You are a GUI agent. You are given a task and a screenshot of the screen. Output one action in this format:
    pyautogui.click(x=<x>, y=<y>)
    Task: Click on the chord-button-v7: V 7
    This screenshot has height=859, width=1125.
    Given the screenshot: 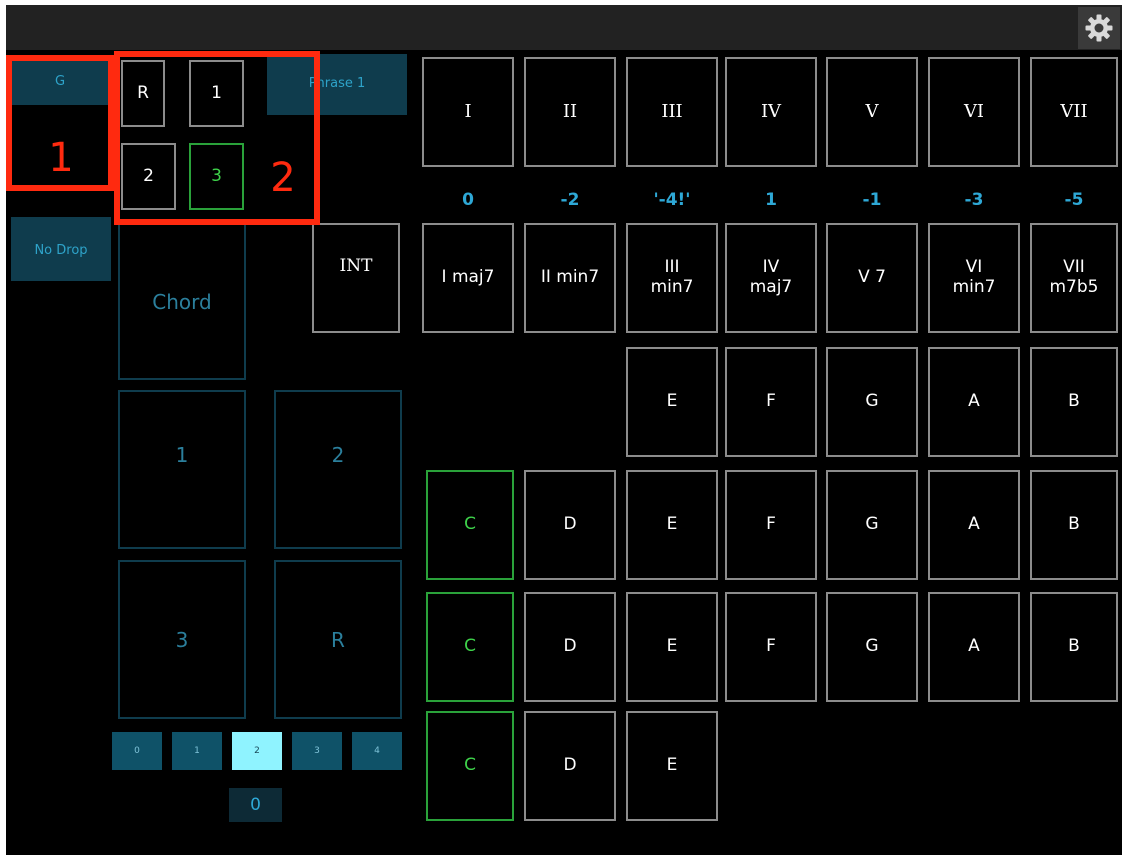 What is the action you would take?
    pyautogui.click(x=872, y=278)
    